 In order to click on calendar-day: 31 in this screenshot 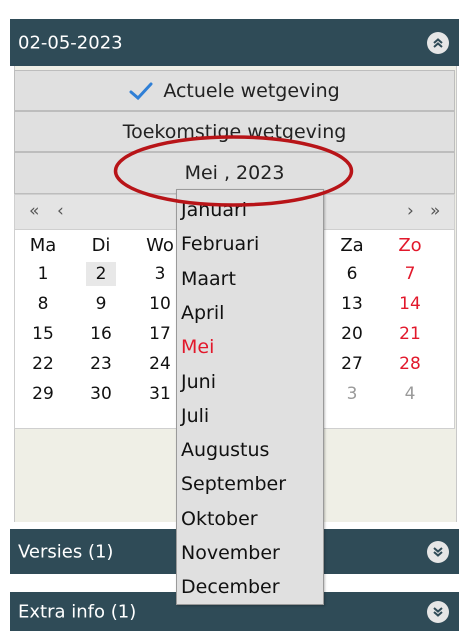, I will do `click(160, 394)`.